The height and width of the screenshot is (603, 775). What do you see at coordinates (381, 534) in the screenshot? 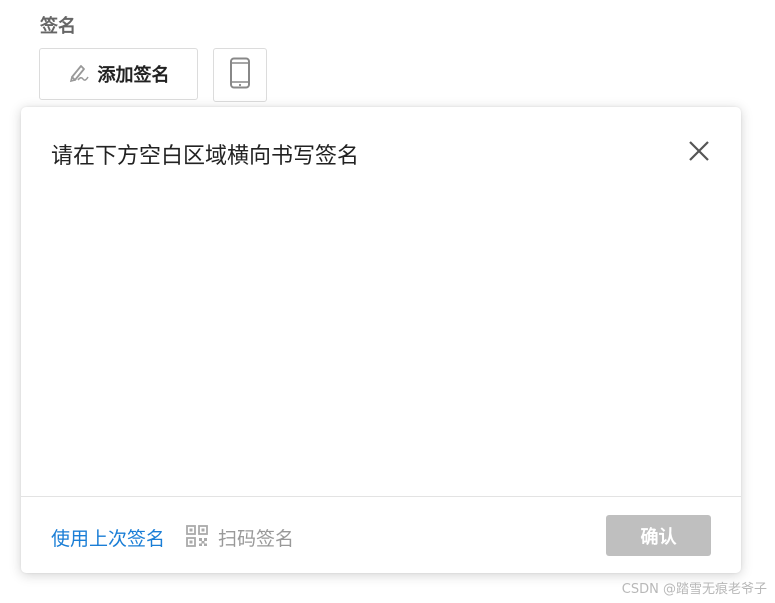
I see `dialog-footer: 使用上次签名 扫码签名 确认` at bounding box center [381, 534].